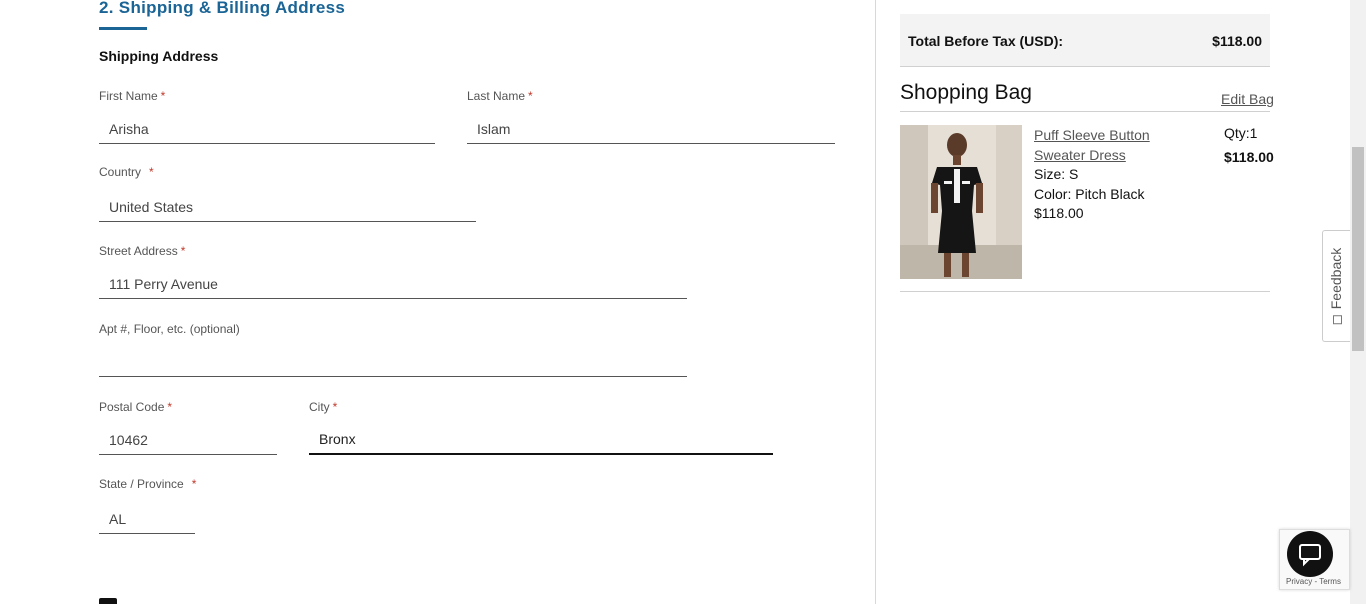 This screenshot has height=604, width=1366. What do you see at coordinates (132, 96) in the screenshot?
I see `first-name-label: First Name *` at bounding box center [132, 96].